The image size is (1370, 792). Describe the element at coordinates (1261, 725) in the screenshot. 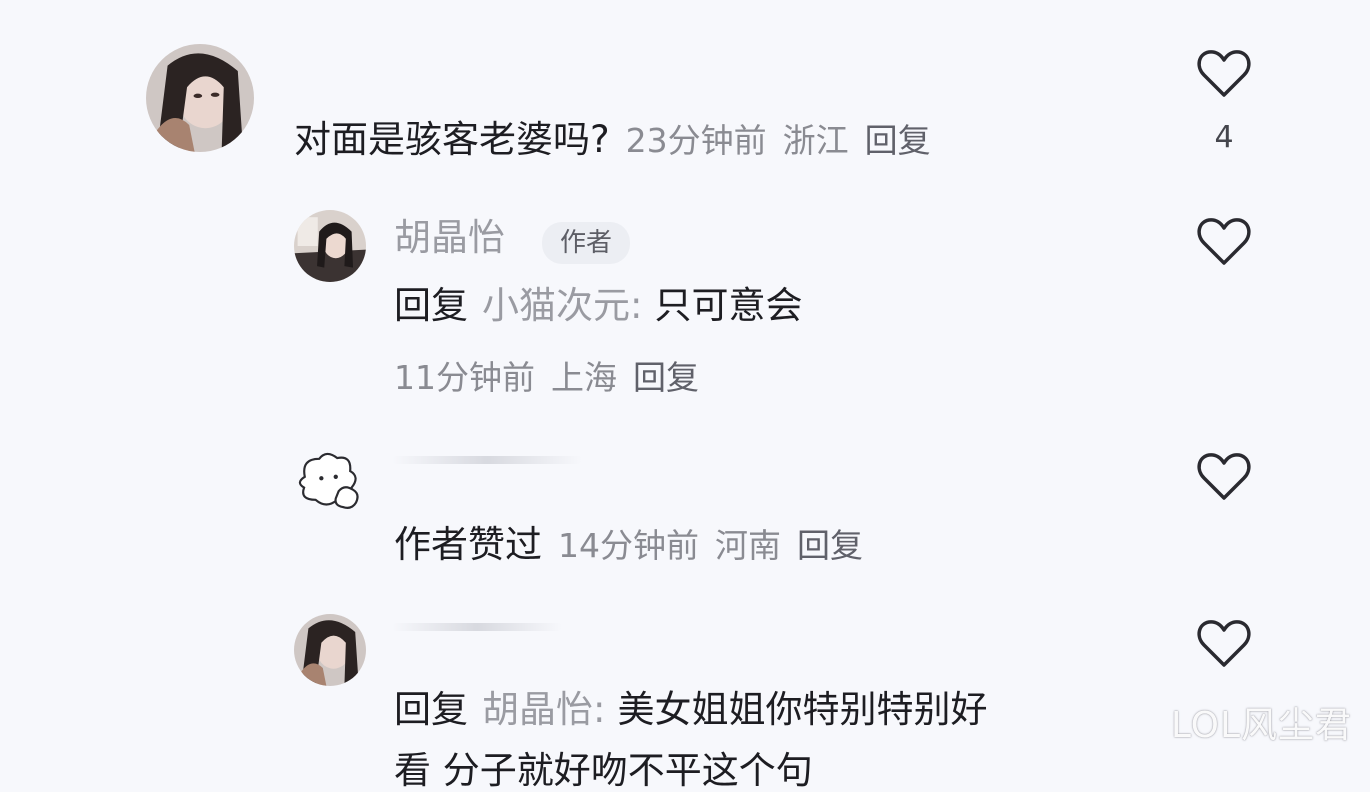

I see `watermark: LOL风尘君` at that location.